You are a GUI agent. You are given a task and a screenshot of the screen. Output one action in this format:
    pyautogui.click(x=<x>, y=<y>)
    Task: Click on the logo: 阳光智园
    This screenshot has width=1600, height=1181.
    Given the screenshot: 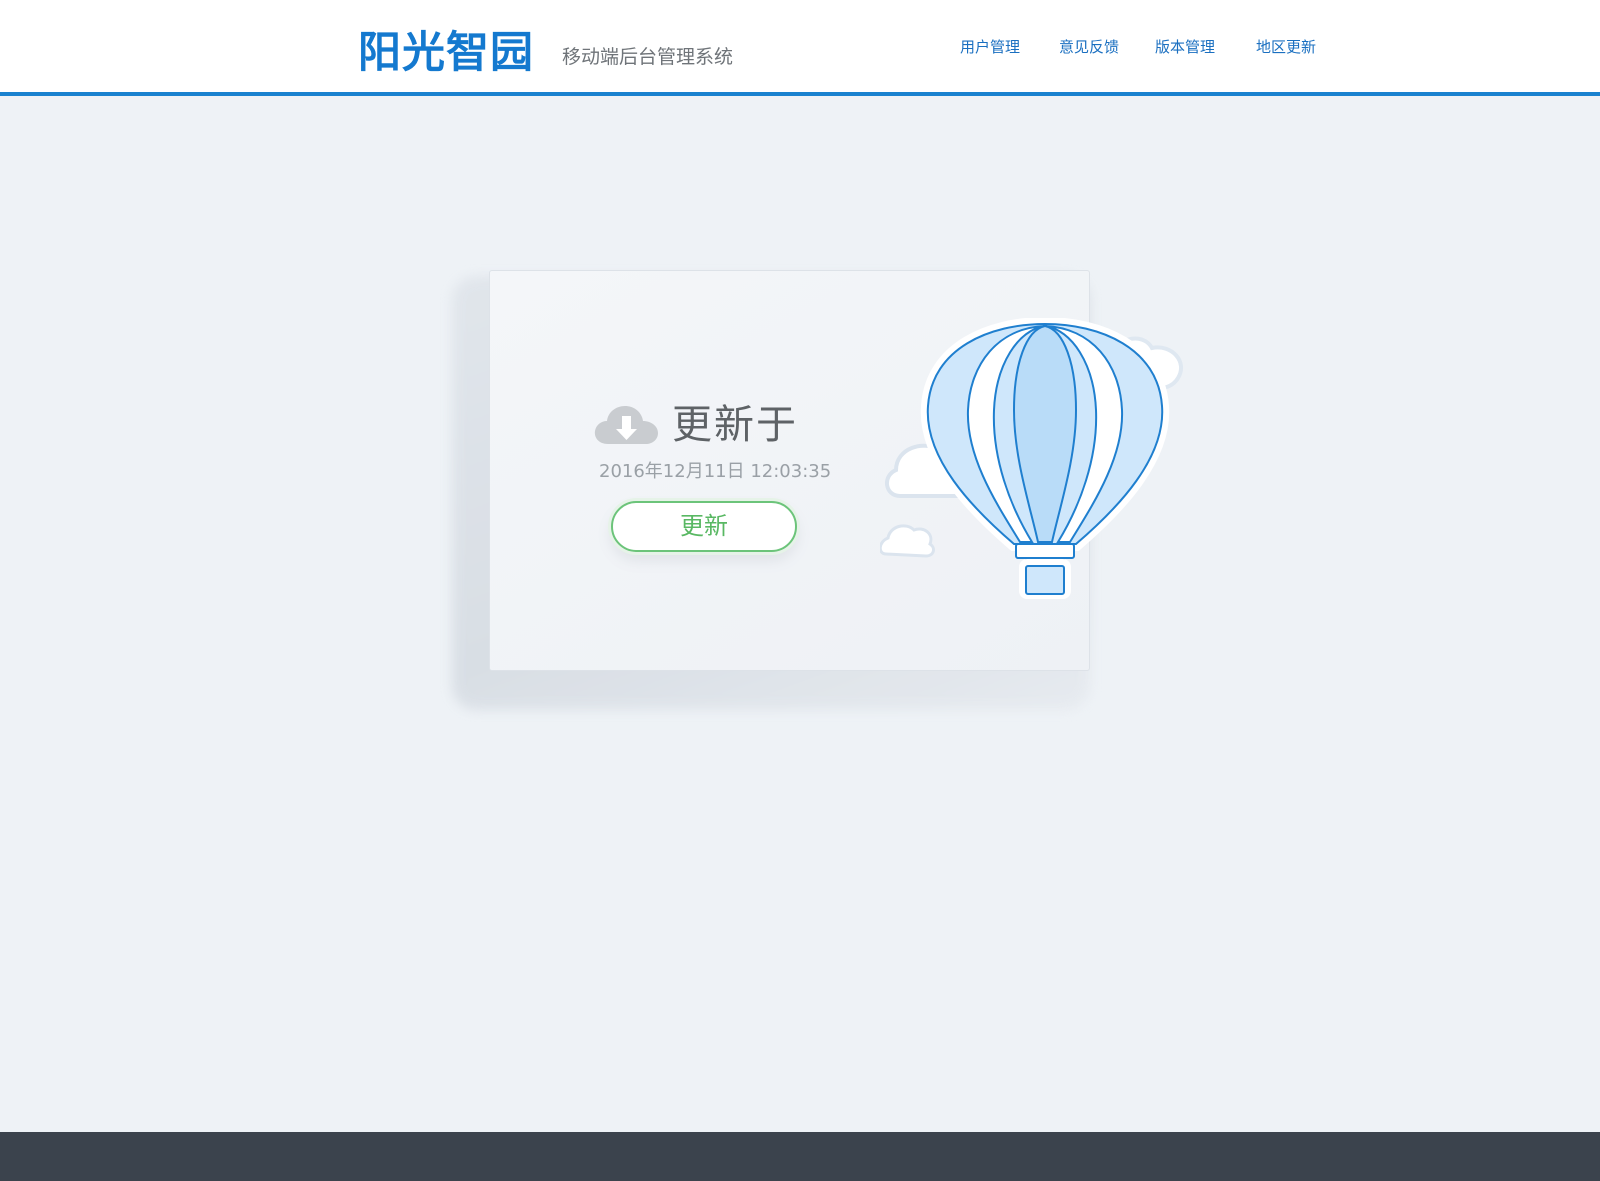 What is the action you would take?
    pyautogui.click(x=446, y=53)
    